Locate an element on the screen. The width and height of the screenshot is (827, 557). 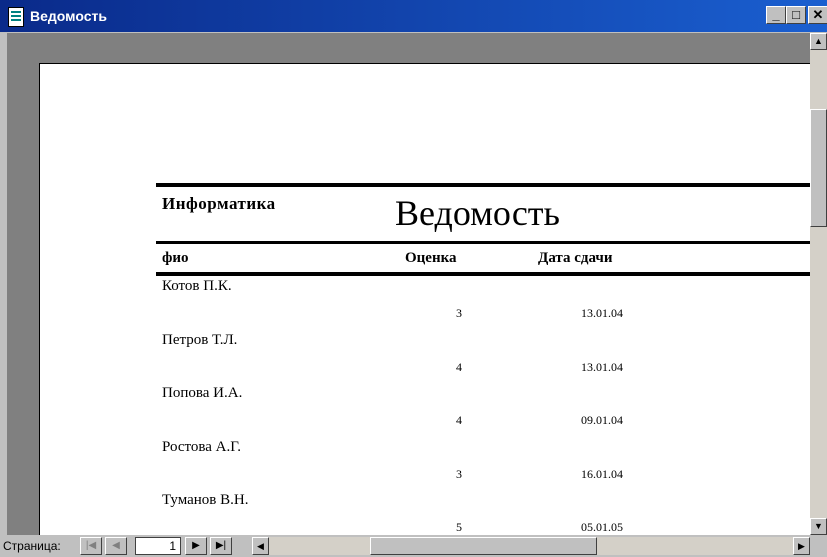
student-name: Туманов В.Н. is located at coordinates (205, 500).